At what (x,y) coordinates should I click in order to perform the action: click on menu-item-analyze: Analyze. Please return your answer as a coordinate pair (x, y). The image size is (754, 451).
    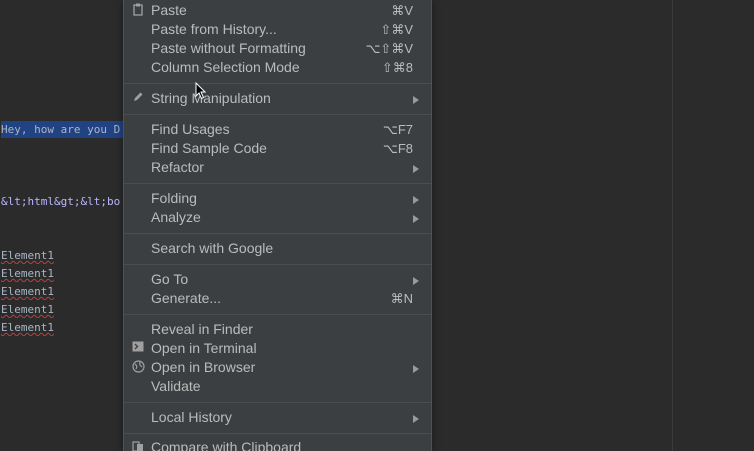
    Looking at the image, I should click on (277, 217).